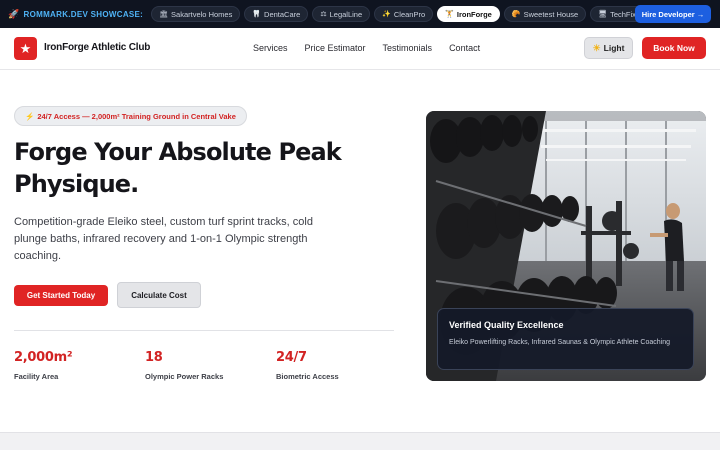 The width and height of the screenshot is (720, 450). What do you see at coordinates (449, 14) in the screenshot?
I see `weightlifter-icon: 🏋` at bounding box center [449, 14].